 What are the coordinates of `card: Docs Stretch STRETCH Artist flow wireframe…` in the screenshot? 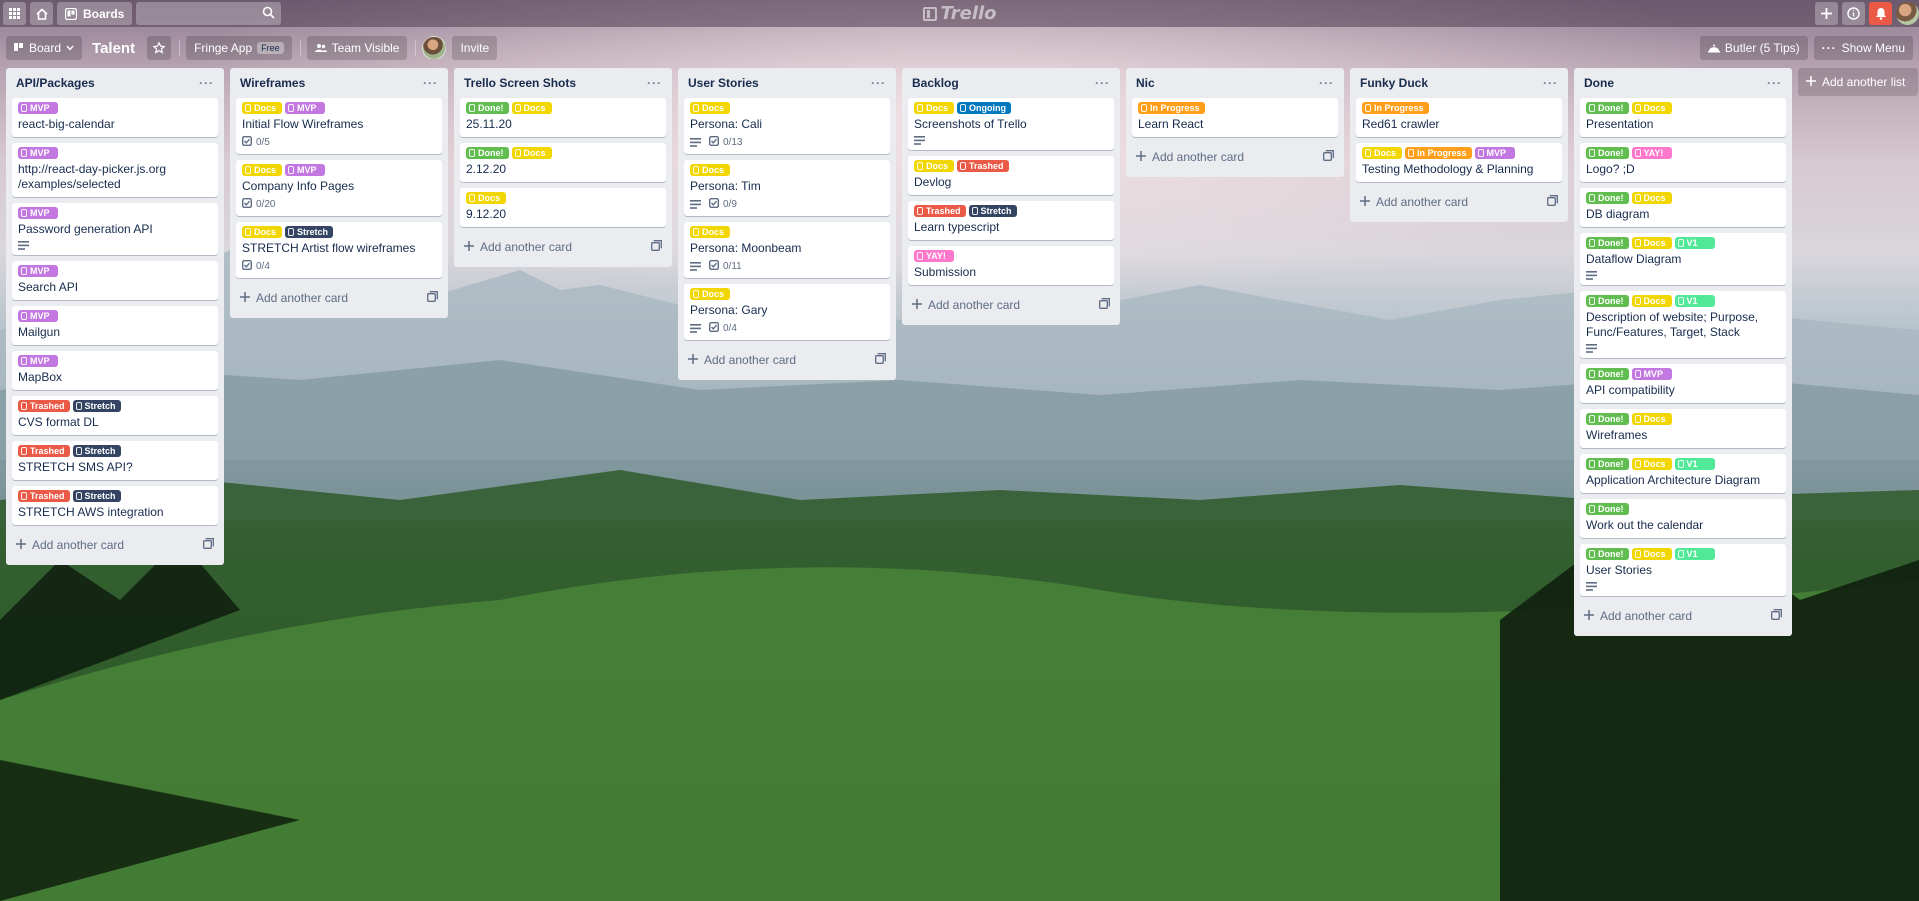 It's located at (339, 250).